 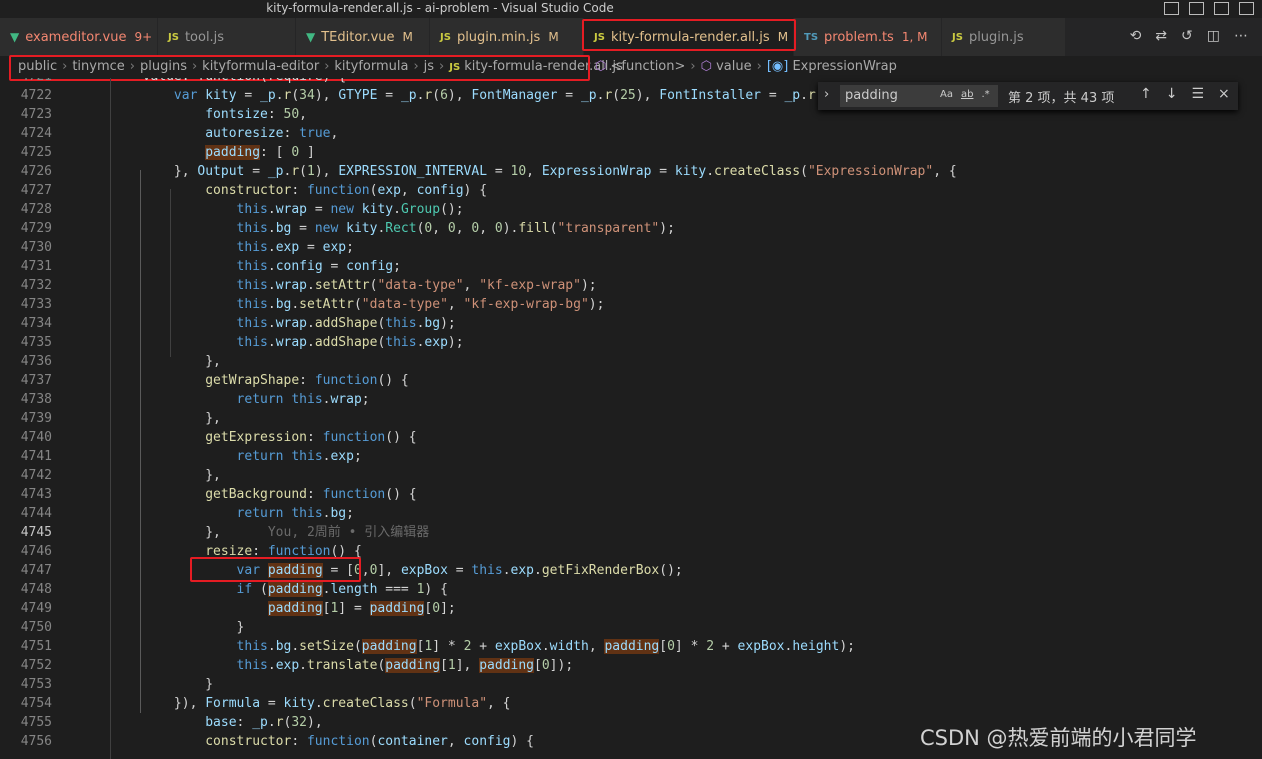 What do you see at coordinates (36, 304) in the screenshot?
I see `line-number: 4733` at bounding box center [36, 304].